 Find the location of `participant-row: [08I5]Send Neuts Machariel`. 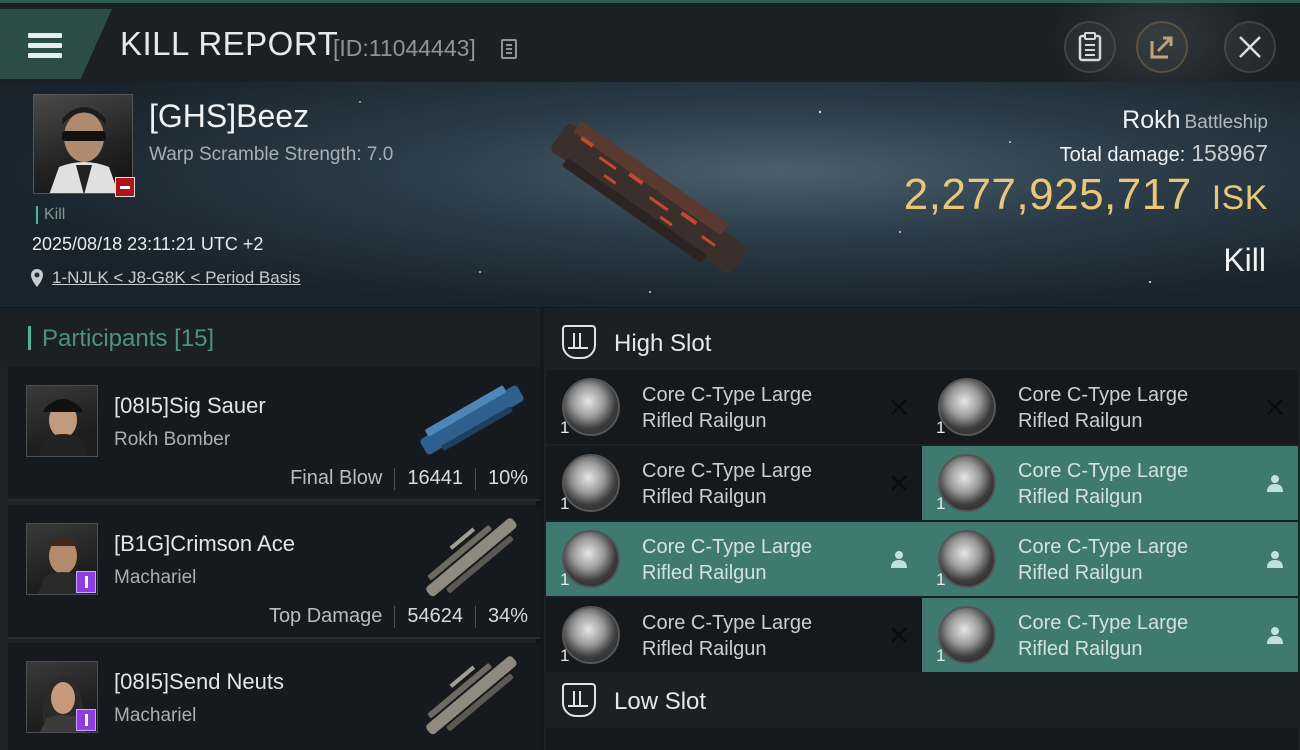

participant-row: [08I5]Send Neuts Machariel is located at coordinates (274, 696).